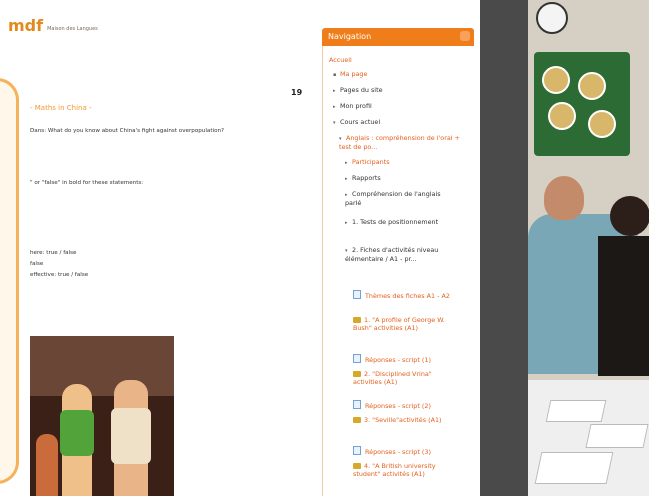 The image size is (649, 496). I want to click on logo-mark: mdf, so click(26, 25).